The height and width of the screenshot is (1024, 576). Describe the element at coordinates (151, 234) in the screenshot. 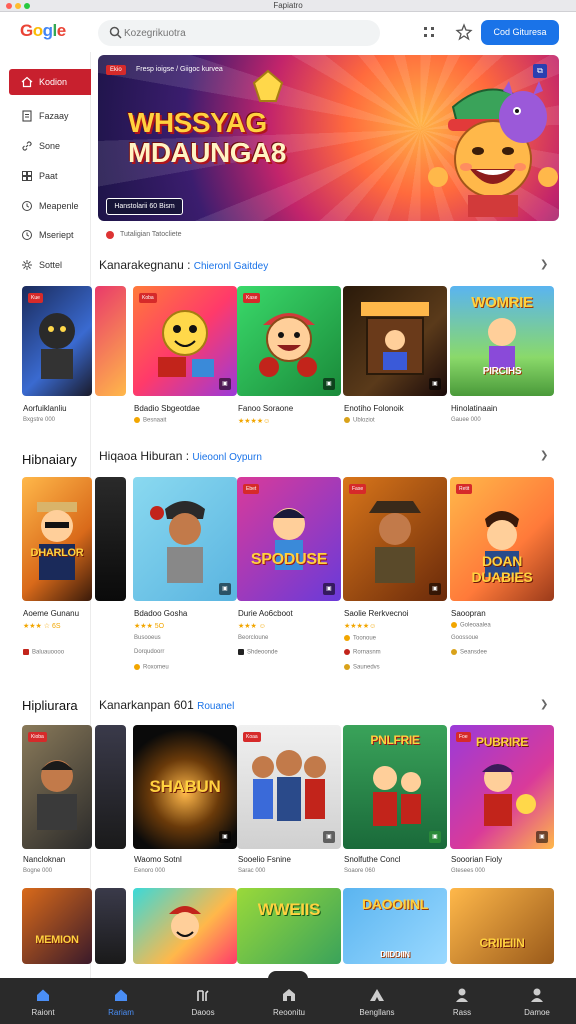

I see `hero-caption: Tutaligian Tatocliete` at that location.